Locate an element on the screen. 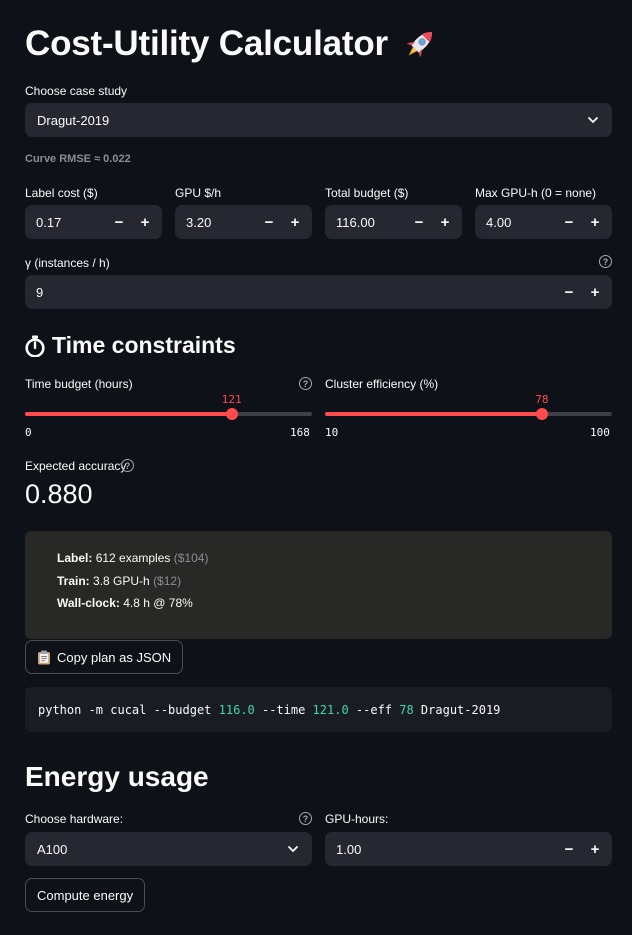 The width and height of the screenshot is (632, 935). compute-energy-button-label: Compute energy is located at coordinates (85, 895).